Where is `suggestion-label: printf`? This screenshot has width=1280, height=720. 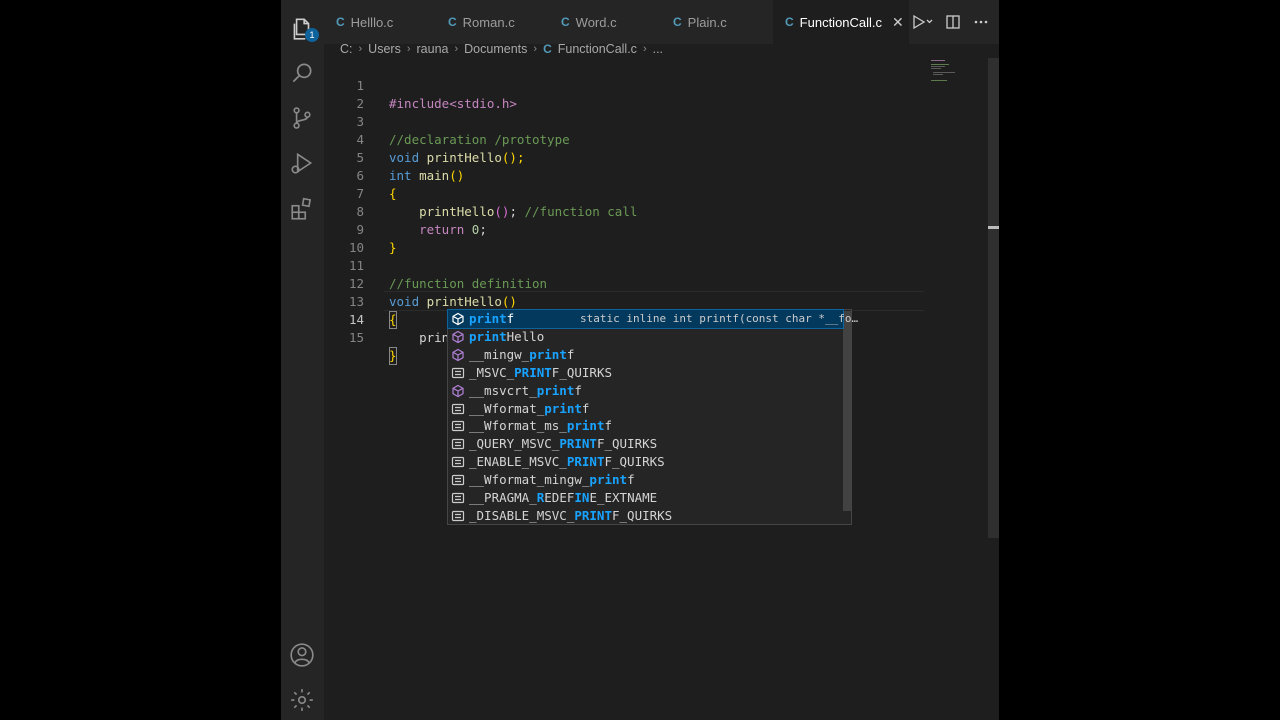
suggestion-label: printf is located at coordinates (492, 318).